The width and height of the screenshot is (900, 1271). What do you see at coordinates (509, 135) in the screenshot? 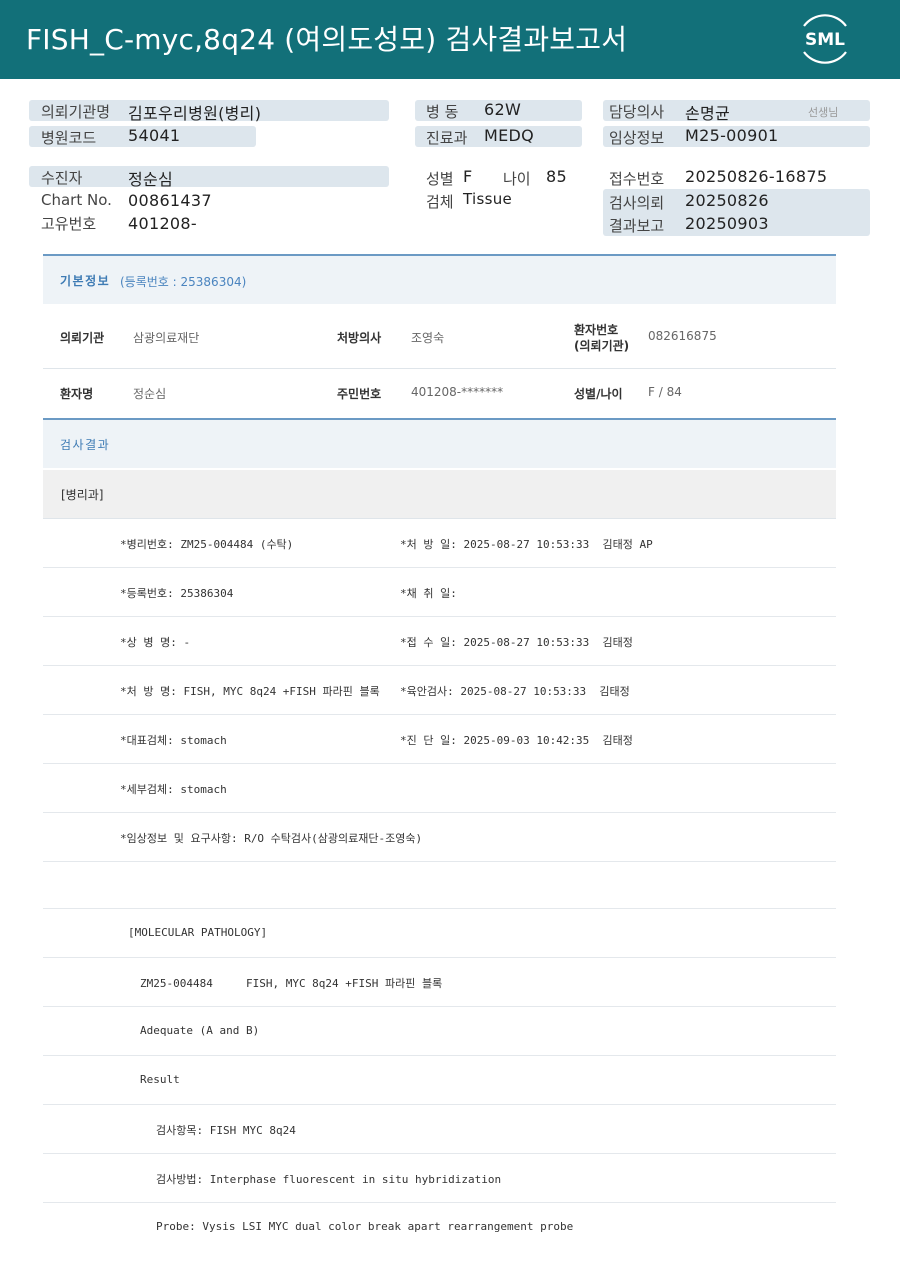
I see `dept-value: MEDQ` at bounding box center [509, 135].